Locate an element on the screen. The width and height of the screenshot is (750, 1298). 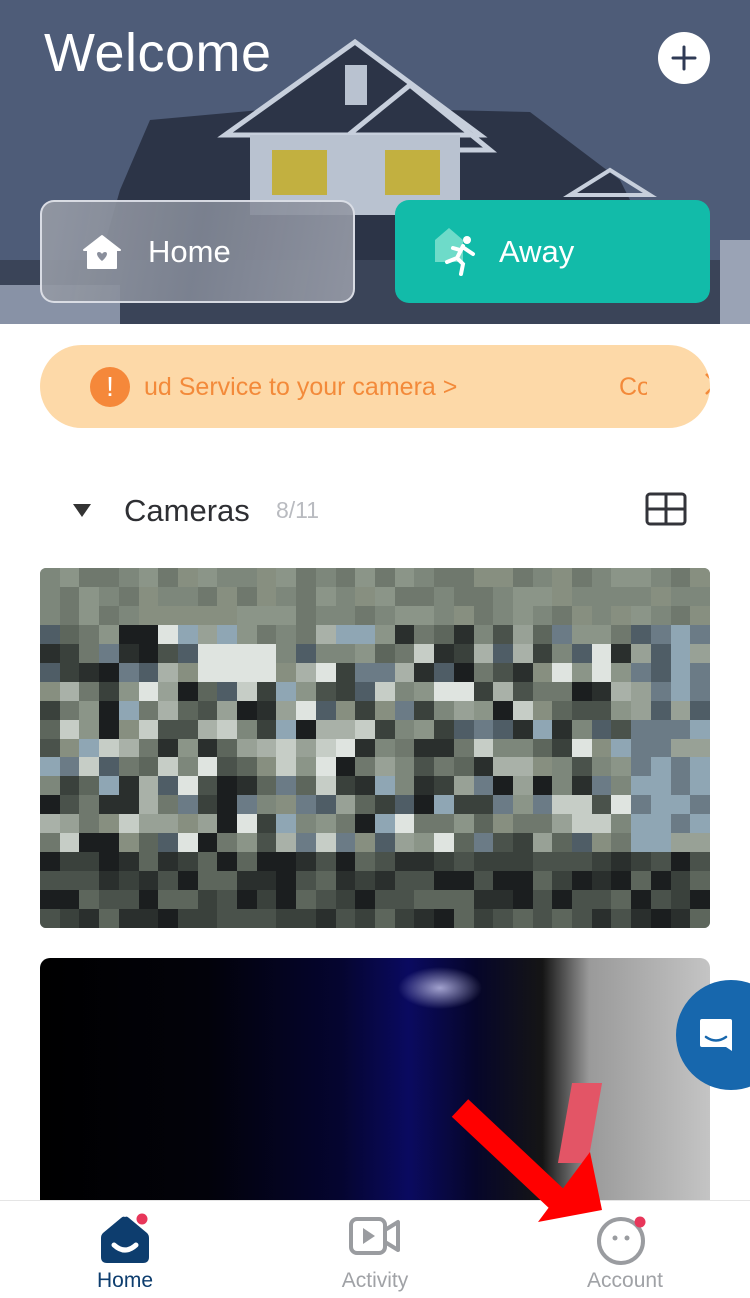
triangle-down-icon is located at coordinates (82, 510).